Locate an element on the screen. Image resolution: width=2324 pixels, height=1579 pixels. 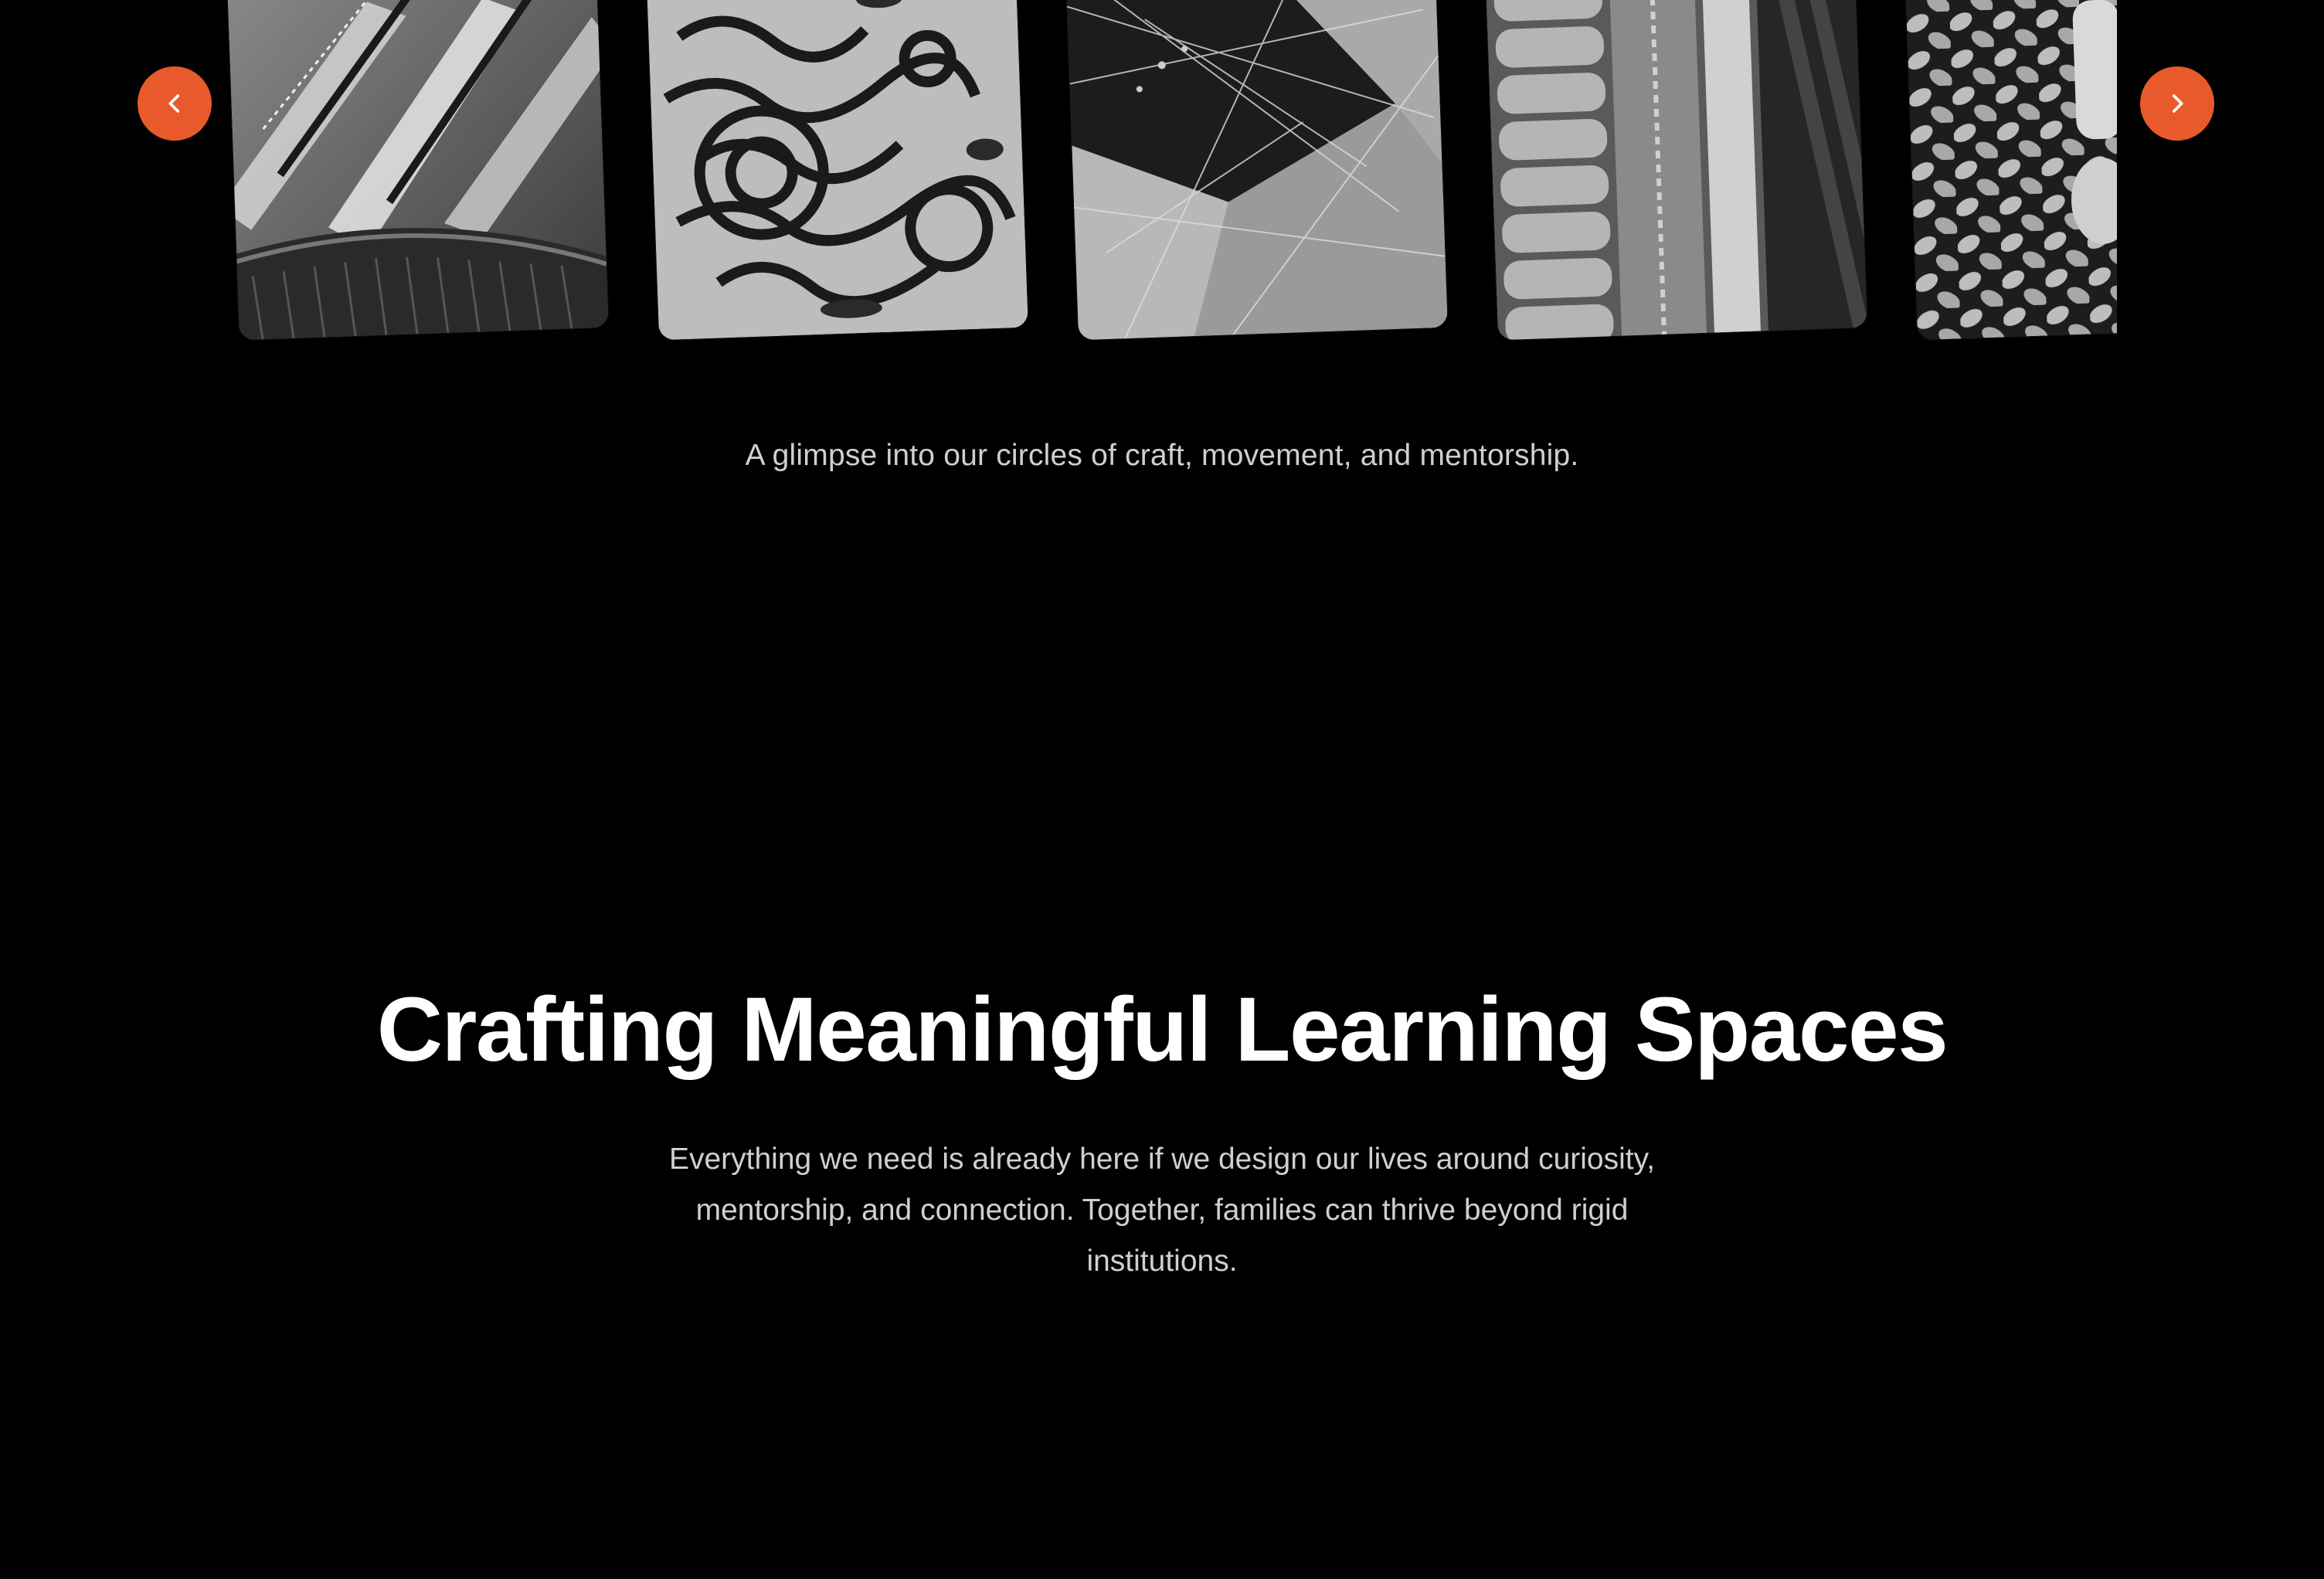
section-title: Crafting Meaningful Learning Spaces is located at coordinates (1162, 1030).